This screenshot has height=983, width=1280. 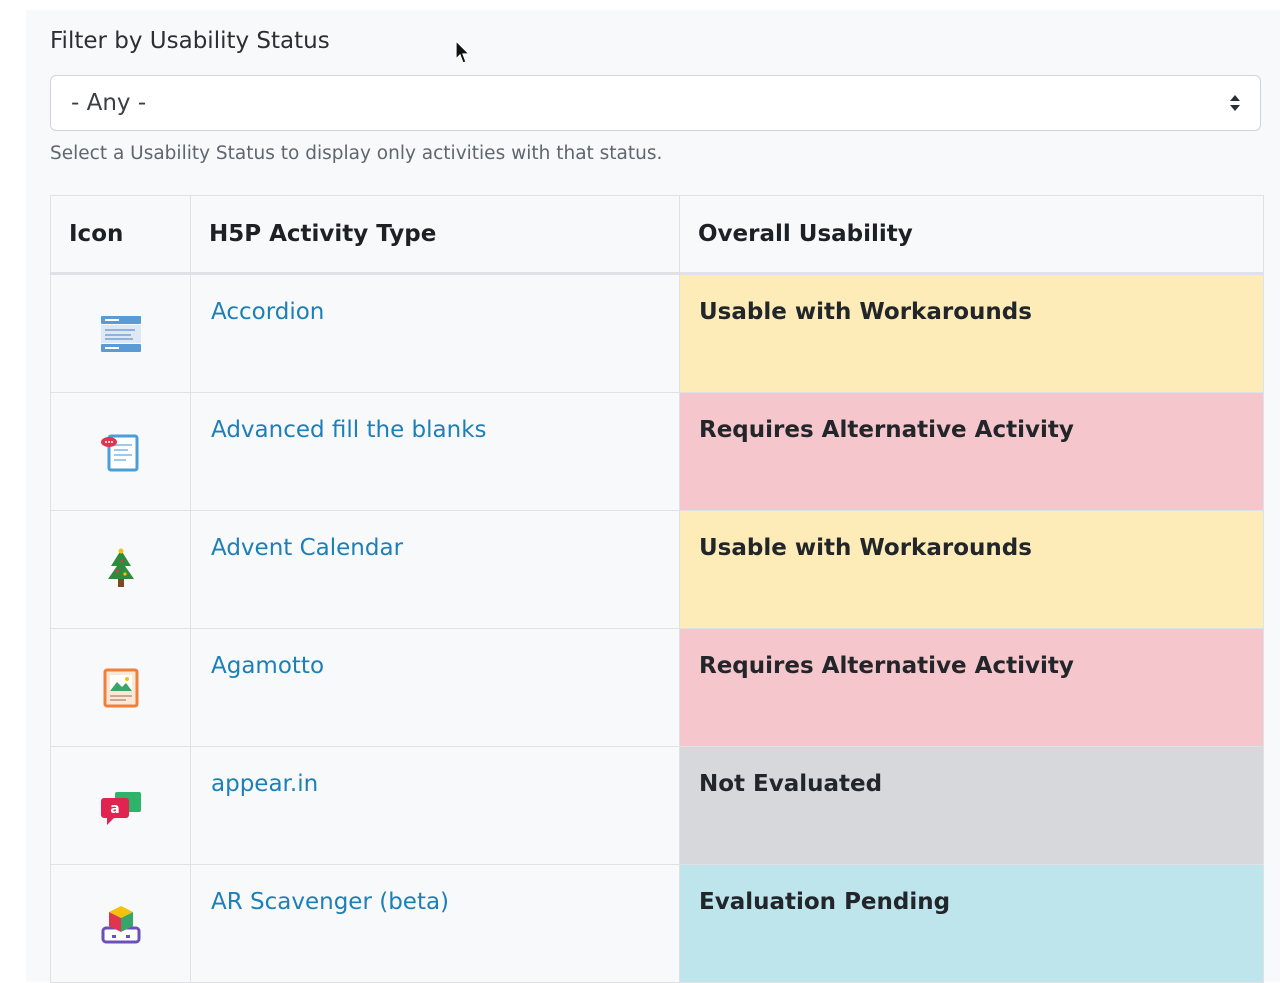 What do you see at coordinates (435, 923) in the screenshot?
I see `activity-name-cell: AR Scavenger (beta)` at bounding box center [435, 923].